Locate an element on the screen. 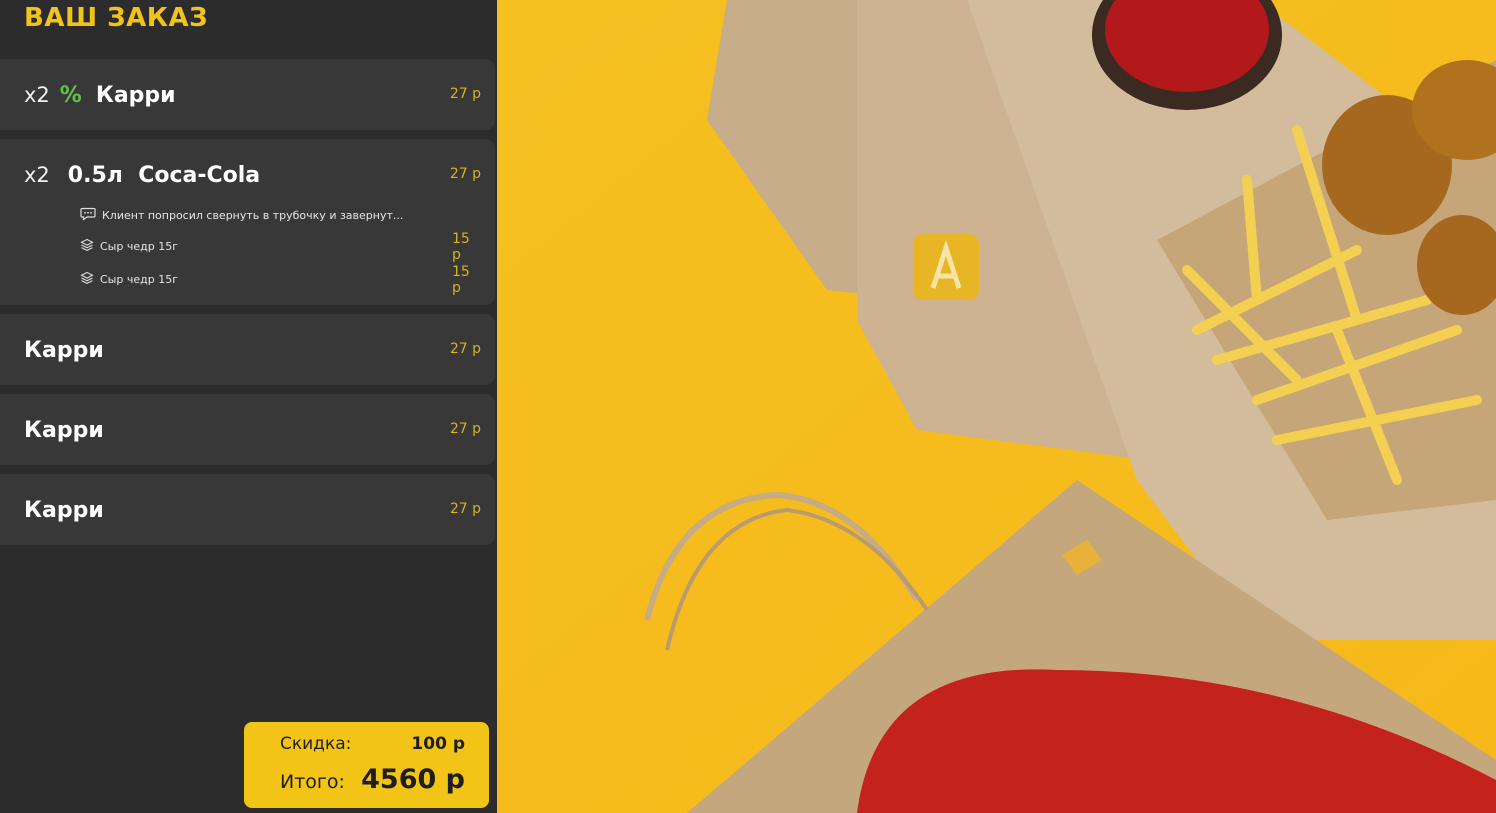  order-summary: Скидка: 100 р Итого: 4560 р is located at coordinates (366, 765).